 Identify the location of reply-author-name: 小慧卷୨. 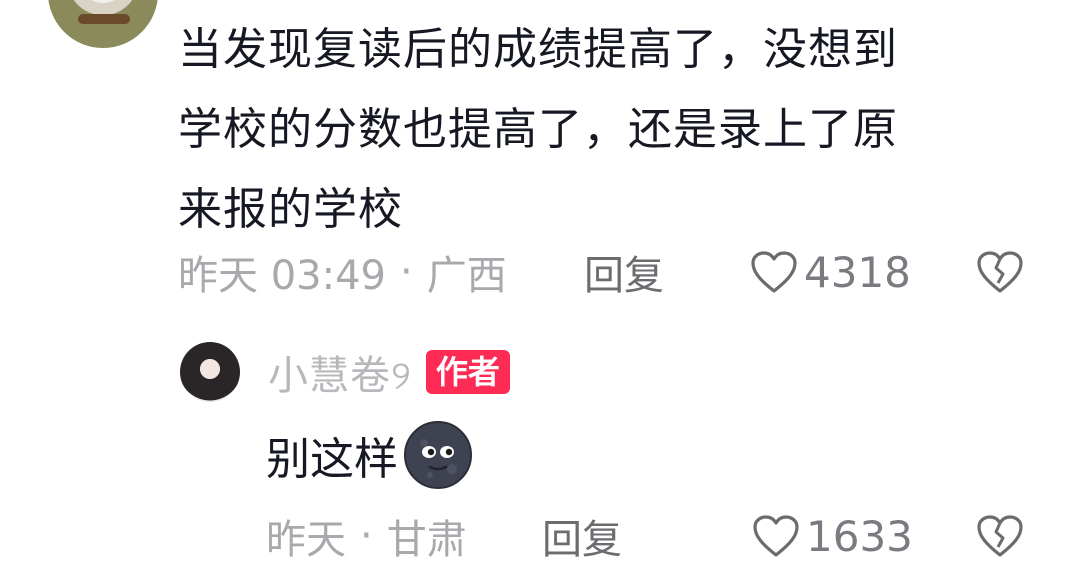
(340, 372).